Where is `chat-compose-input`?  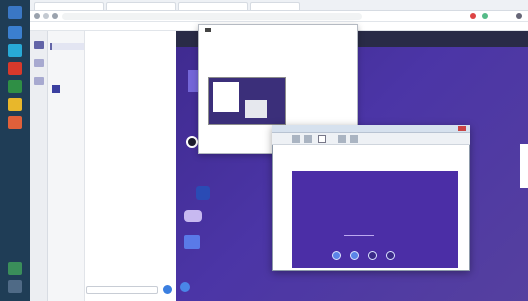 chat-compose-input is located at coordinates (122, 290).